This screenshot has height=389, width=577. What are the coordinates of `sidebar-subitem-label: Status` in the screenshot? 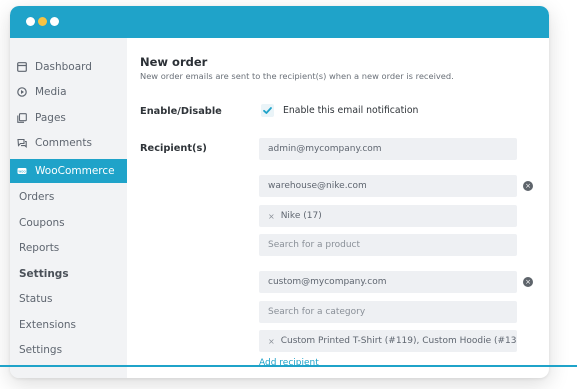 It's located at (36, 299).